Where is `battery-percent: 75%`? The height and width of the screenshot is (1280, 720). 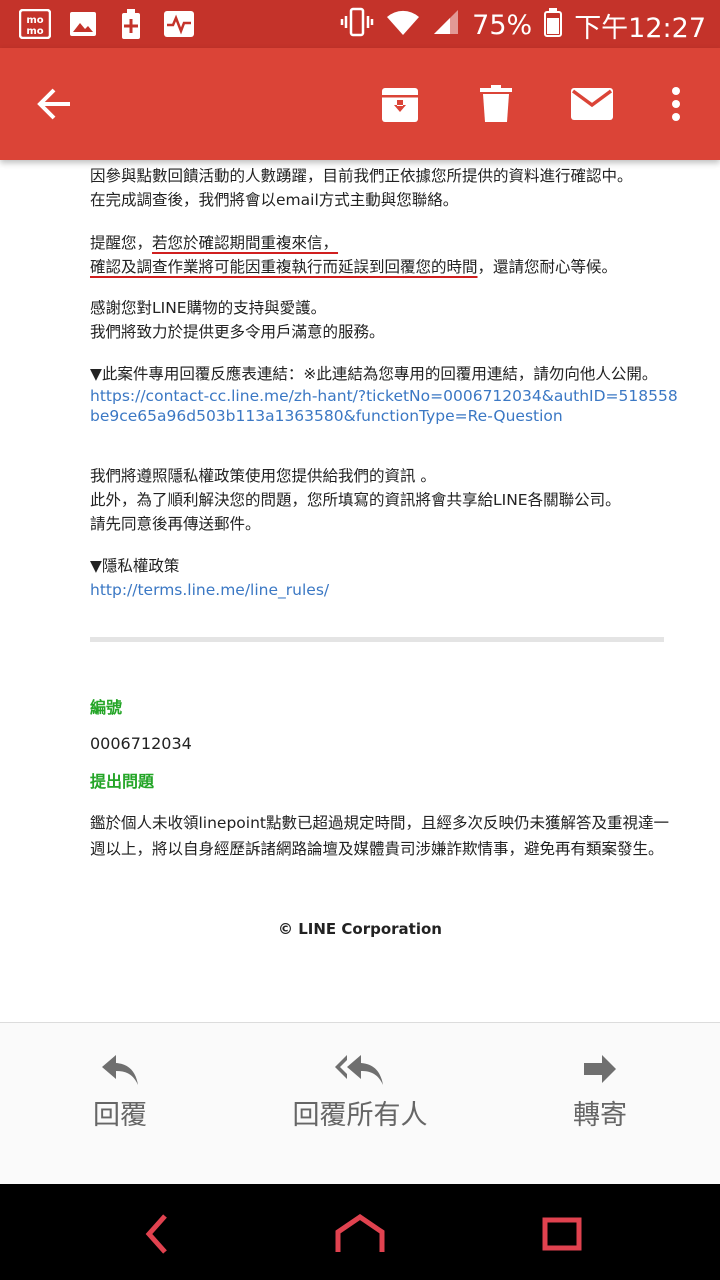 battery-percent: 75% is located at coordinates (502, 25).